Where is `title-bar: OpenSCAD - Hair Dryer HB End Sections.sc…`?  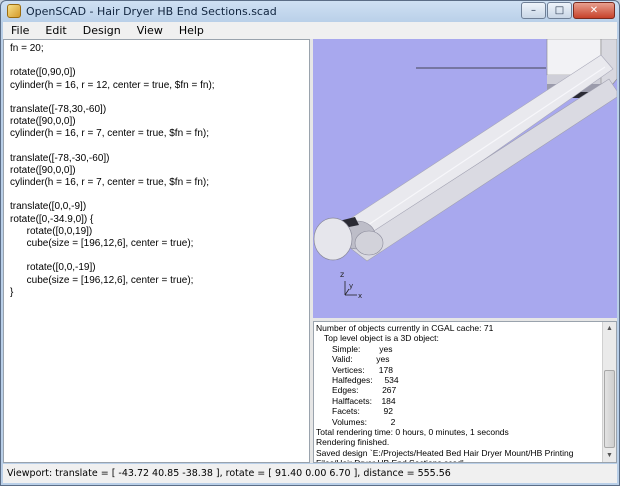
title-bar: OpenSCAD - Hair Dryer HB End Sections.sc… is located at coordinates (310, 11).